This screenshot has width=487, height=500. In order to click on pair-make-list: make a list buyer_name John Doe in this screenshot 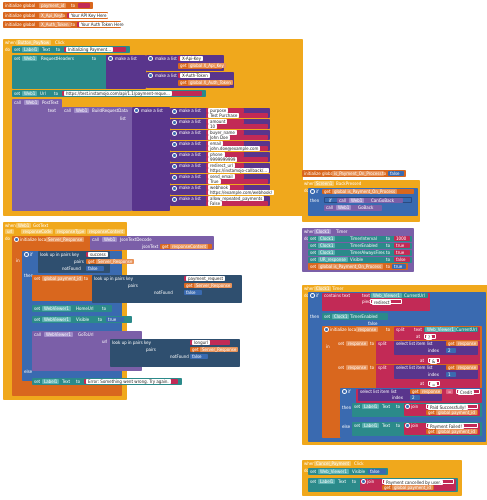, I will do `click(220, 135)`.